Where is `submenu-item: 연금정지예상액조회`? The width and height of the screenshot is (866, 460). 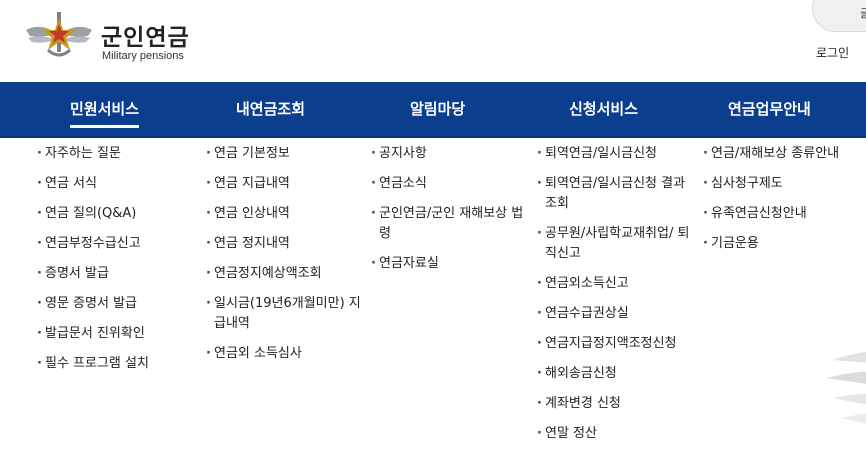
submenu-item: 연금정지예상액조회 is located at coordinates (285, 274).